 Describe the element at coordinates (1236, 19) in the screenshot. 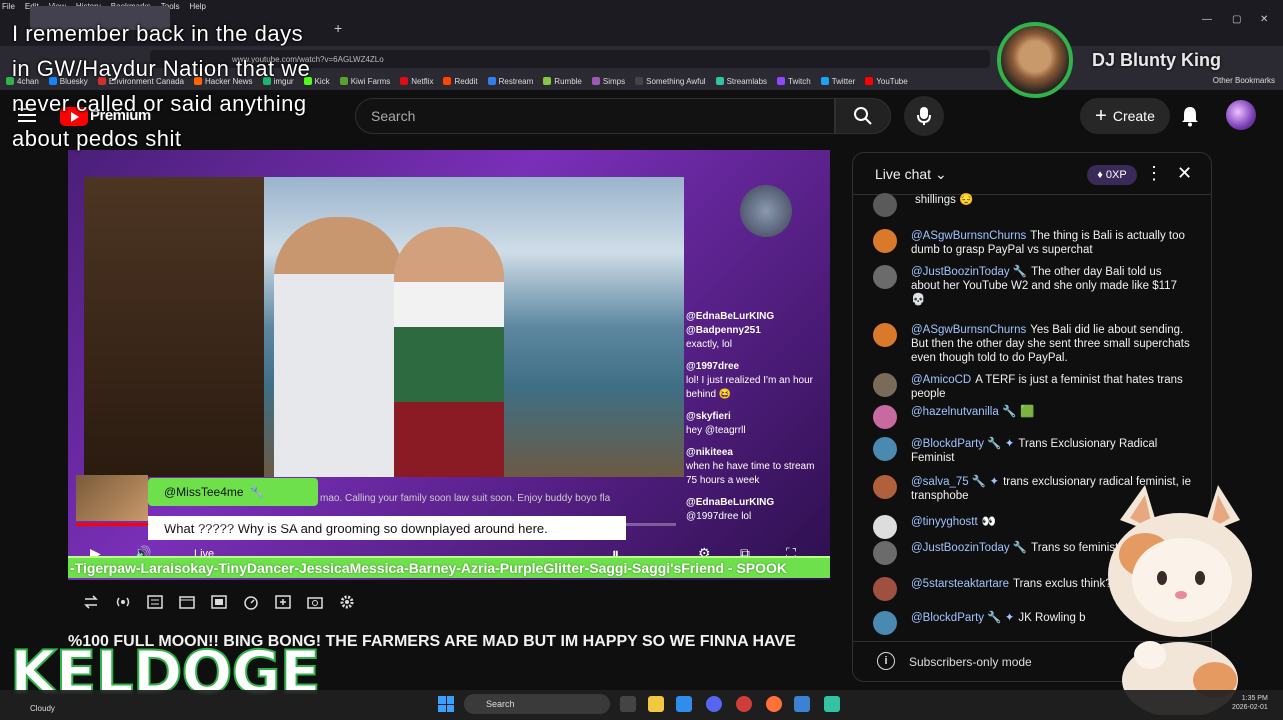

I see `maximize-icon: ▢` at that location.